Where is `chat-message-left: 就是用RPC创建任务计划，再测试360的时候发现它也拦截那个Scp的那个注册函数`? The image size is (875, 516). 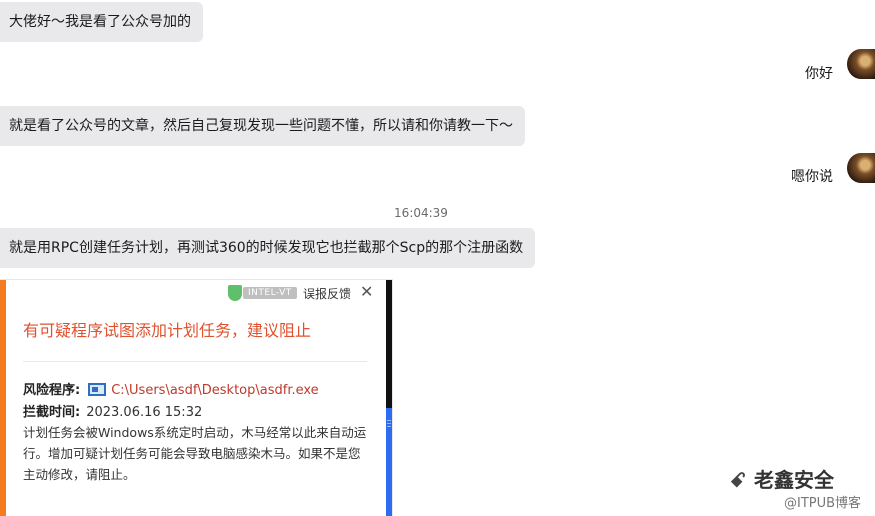
chat-message-left: 就是用RPC创建任务计划，再测试360的时候发现它也拦截那个Scp的那个注册函数 is located at coordinates (268, 248).